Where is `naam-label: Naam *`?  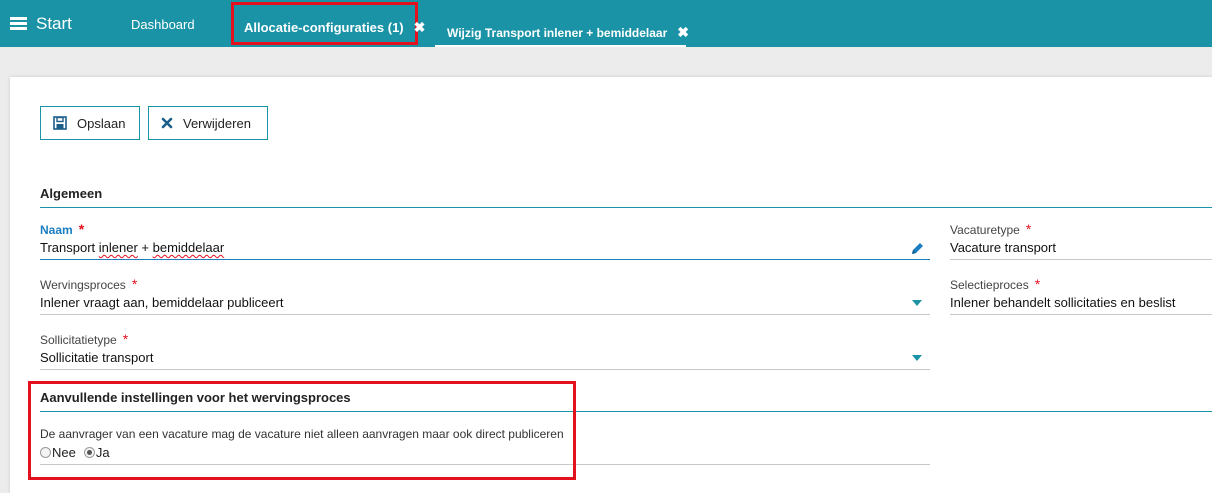
naam-label: Naam * is located at coordinates (62, 229).